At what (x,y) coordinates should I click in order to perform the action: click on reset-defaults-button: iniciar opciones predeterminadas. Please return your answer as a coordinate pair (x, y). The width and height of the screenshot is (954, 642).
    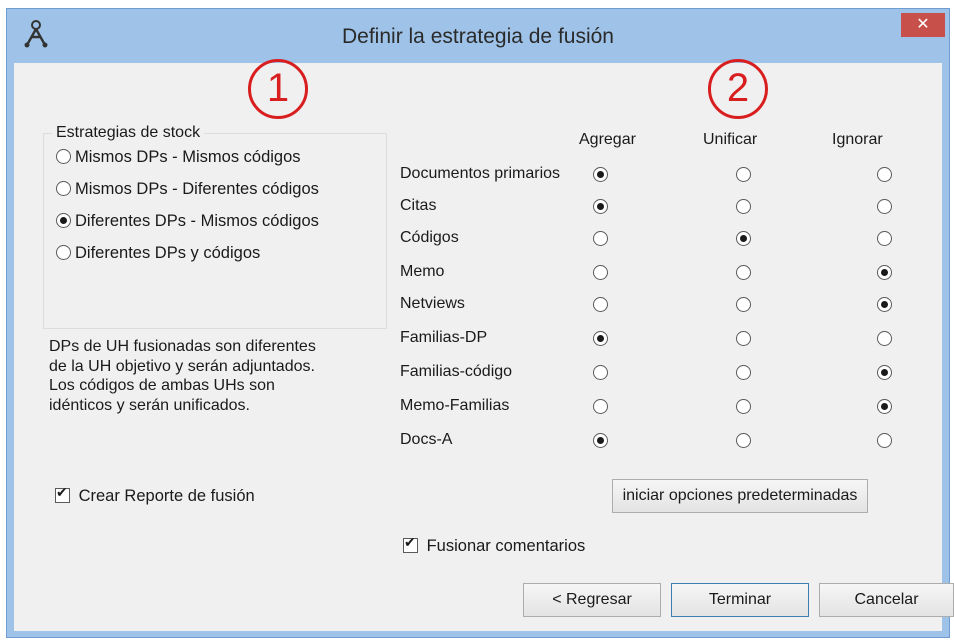
    Looking at the image, I should click on (740, 496).